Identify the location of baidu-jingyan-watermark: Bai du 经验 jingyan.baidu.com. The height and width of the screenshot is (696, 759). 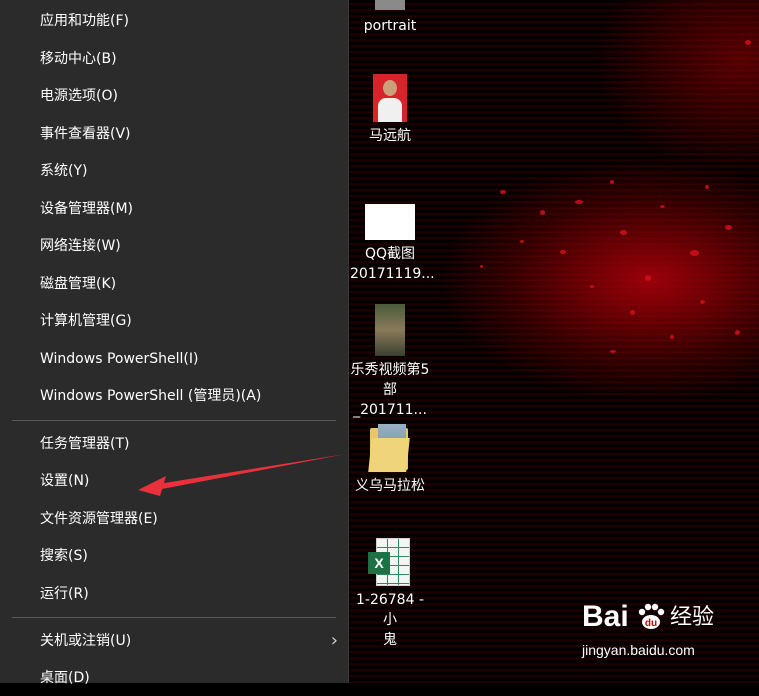
(662, 629).